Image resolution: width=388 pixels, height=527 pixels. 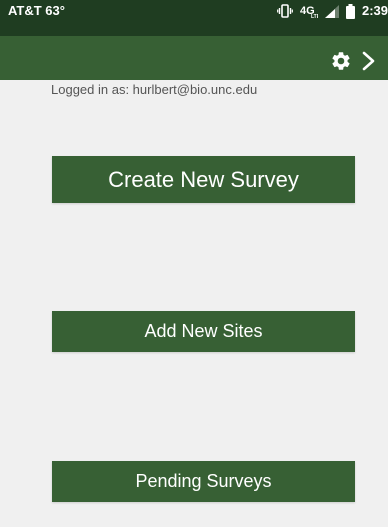 I want to click on gear-icon, so click(x=341, y=61).